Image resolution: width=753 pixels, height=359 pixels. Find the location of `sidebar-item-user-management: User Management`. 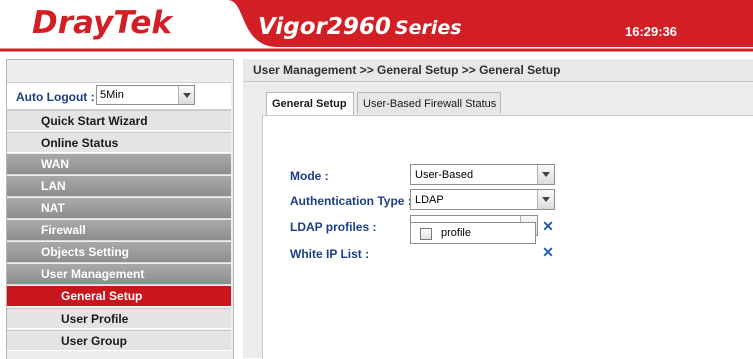

sidebar-item-user-management: User Management is located at coordinates (119, 274).